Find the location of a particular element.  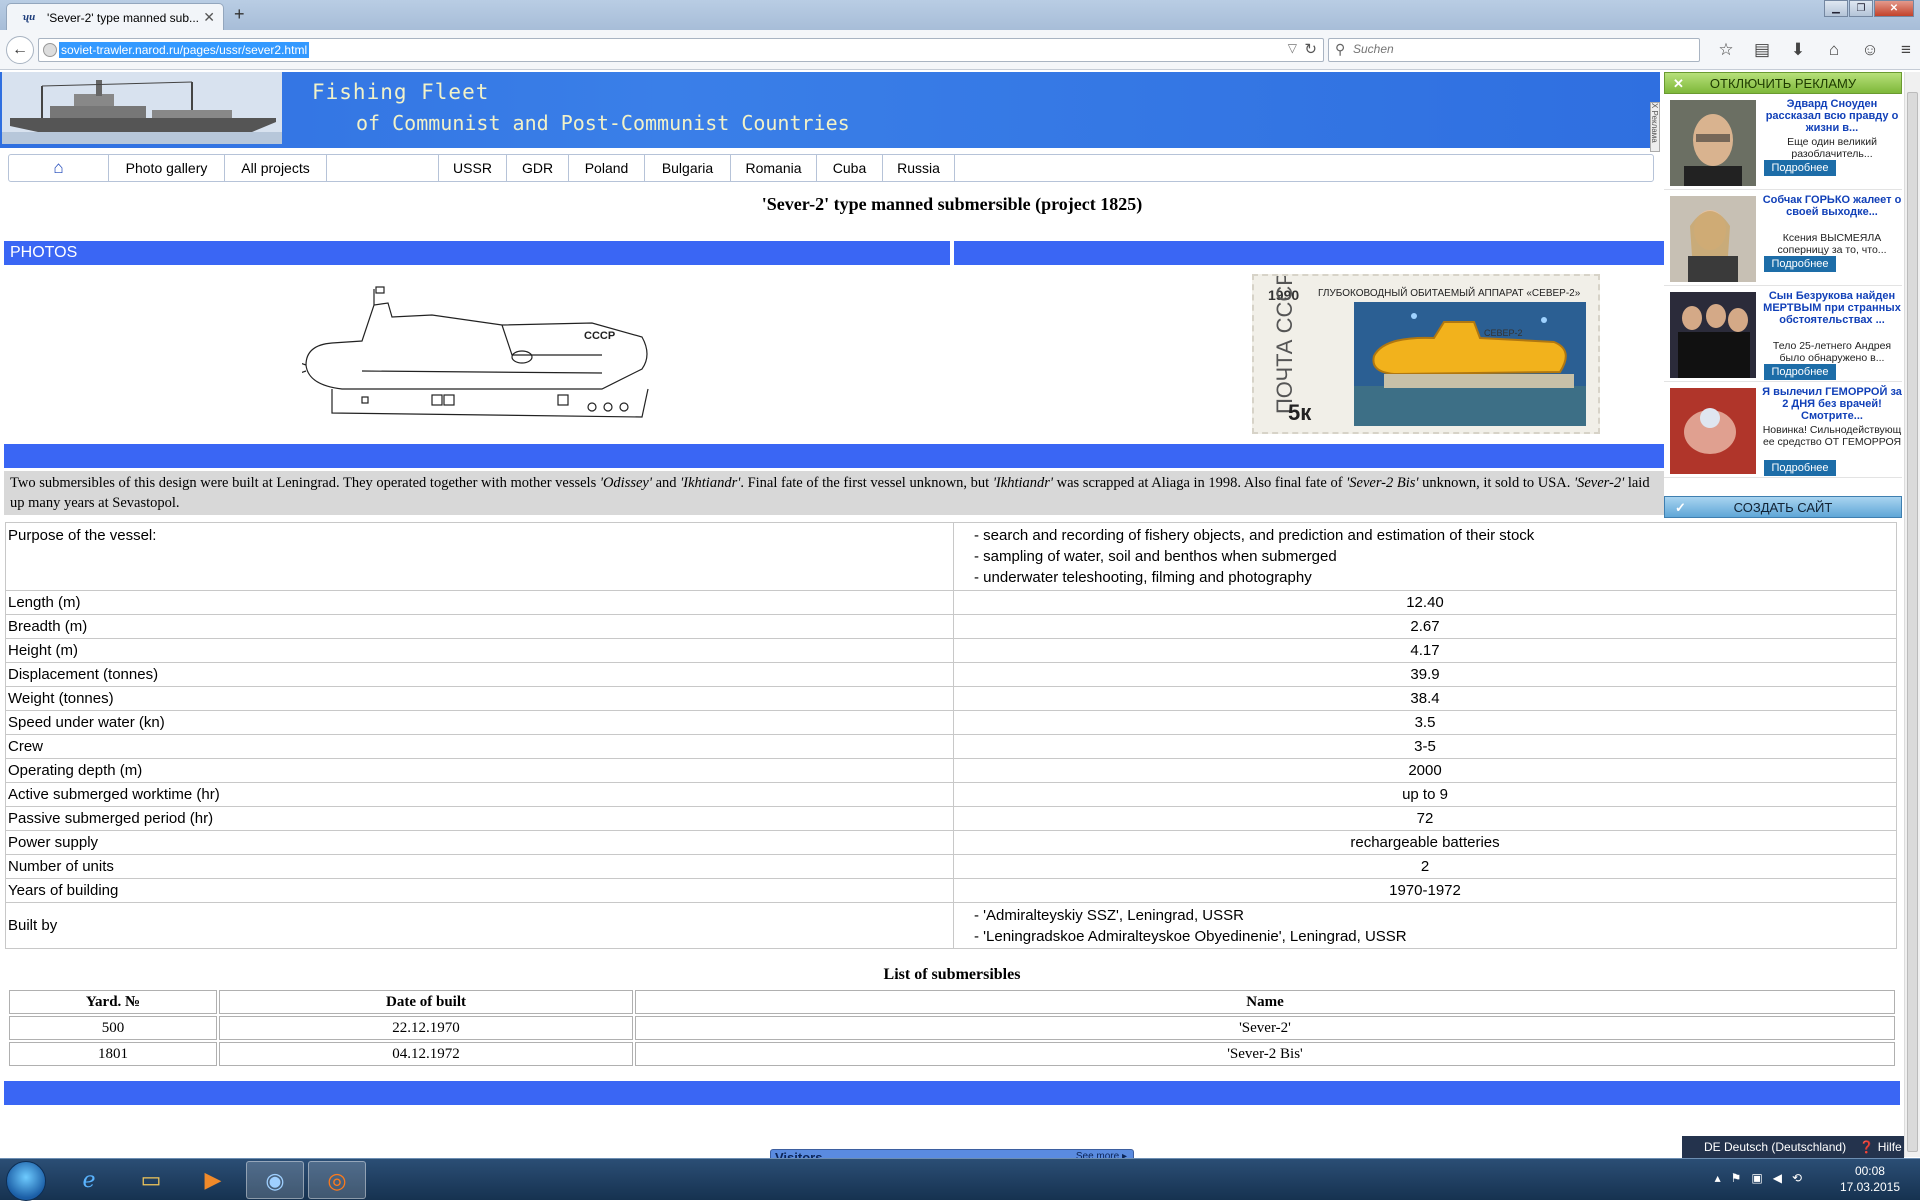

table-row: Displacement (tonnes) 39.9 is located at coordinates (951, 674).